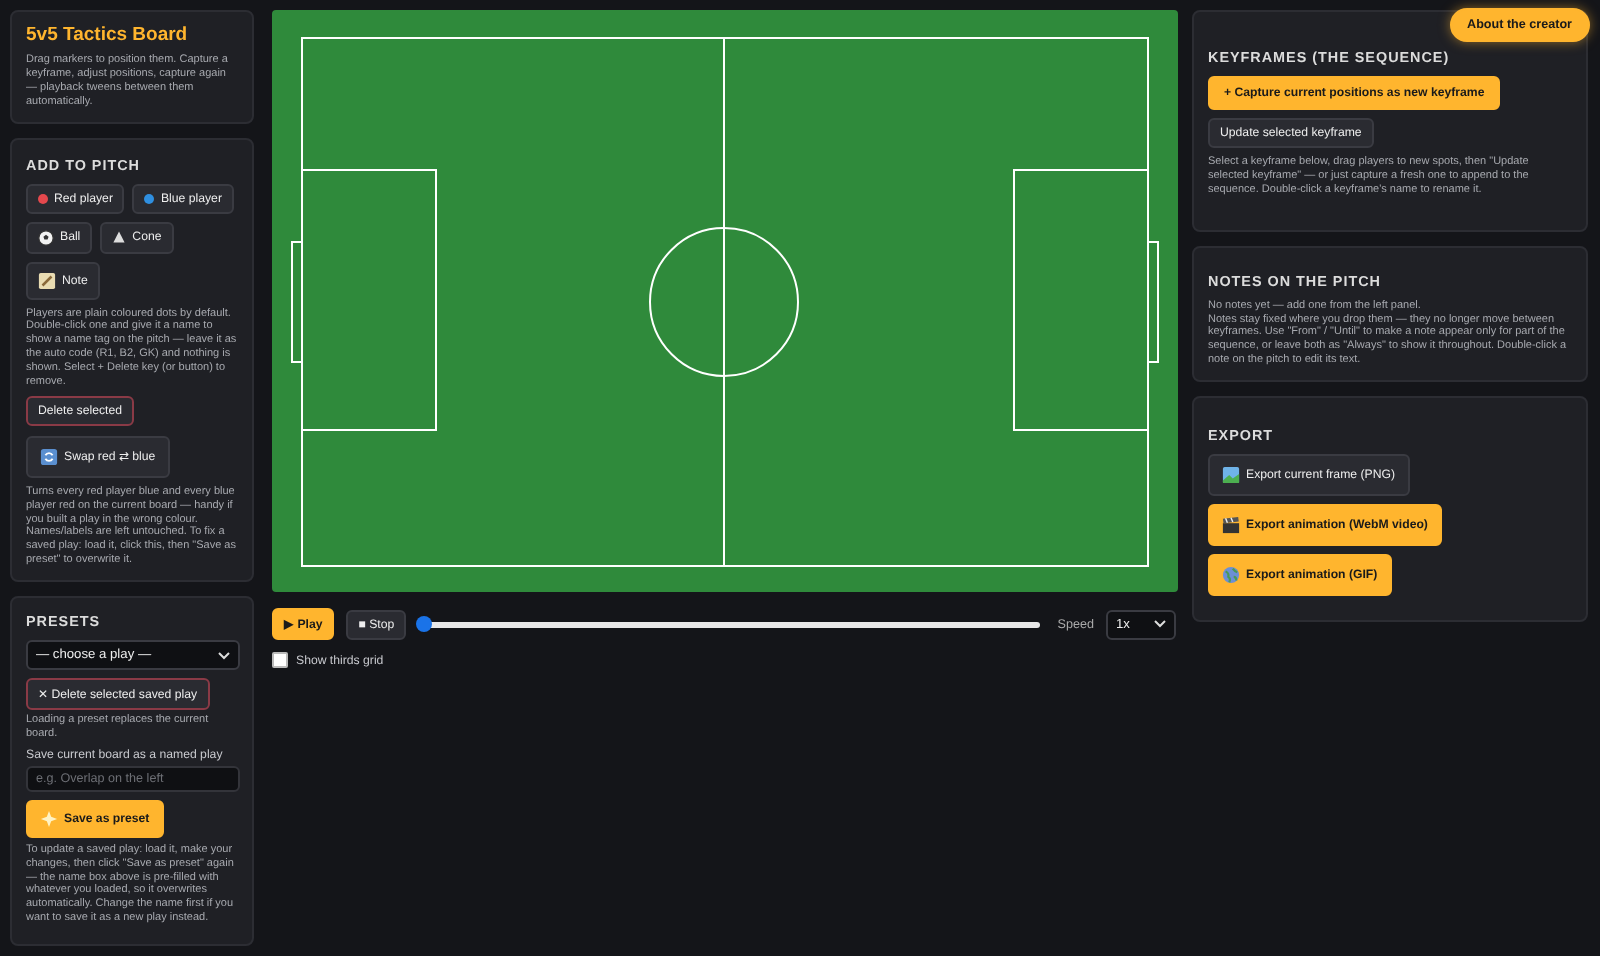  Describe the element at coordinates (1231, 575) in the screenshot. I see `globe-icon` at that location.